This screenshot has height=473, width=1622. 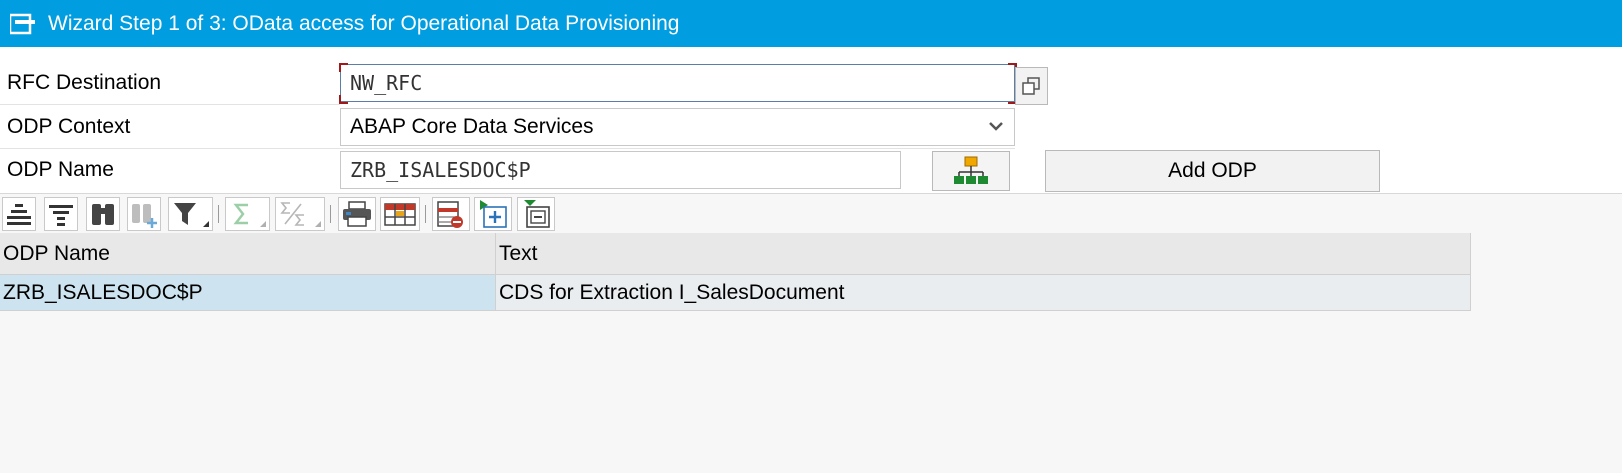 What do you see at coordinates (190, 214) in the screenshot?
I see `filter-button` at bounding box center [190, 214].